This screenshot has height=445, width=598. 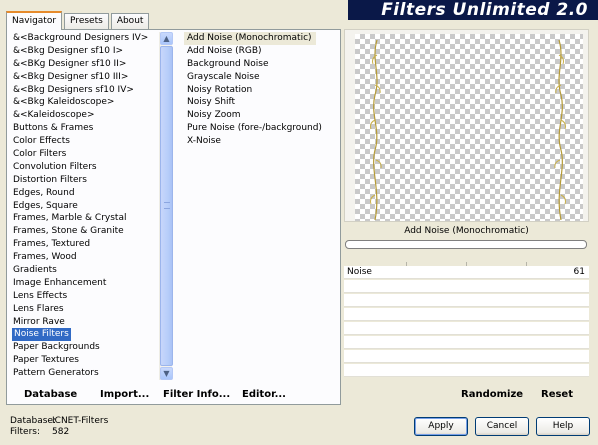 I want to click on database-link: Database, so click(x=50, y=394).